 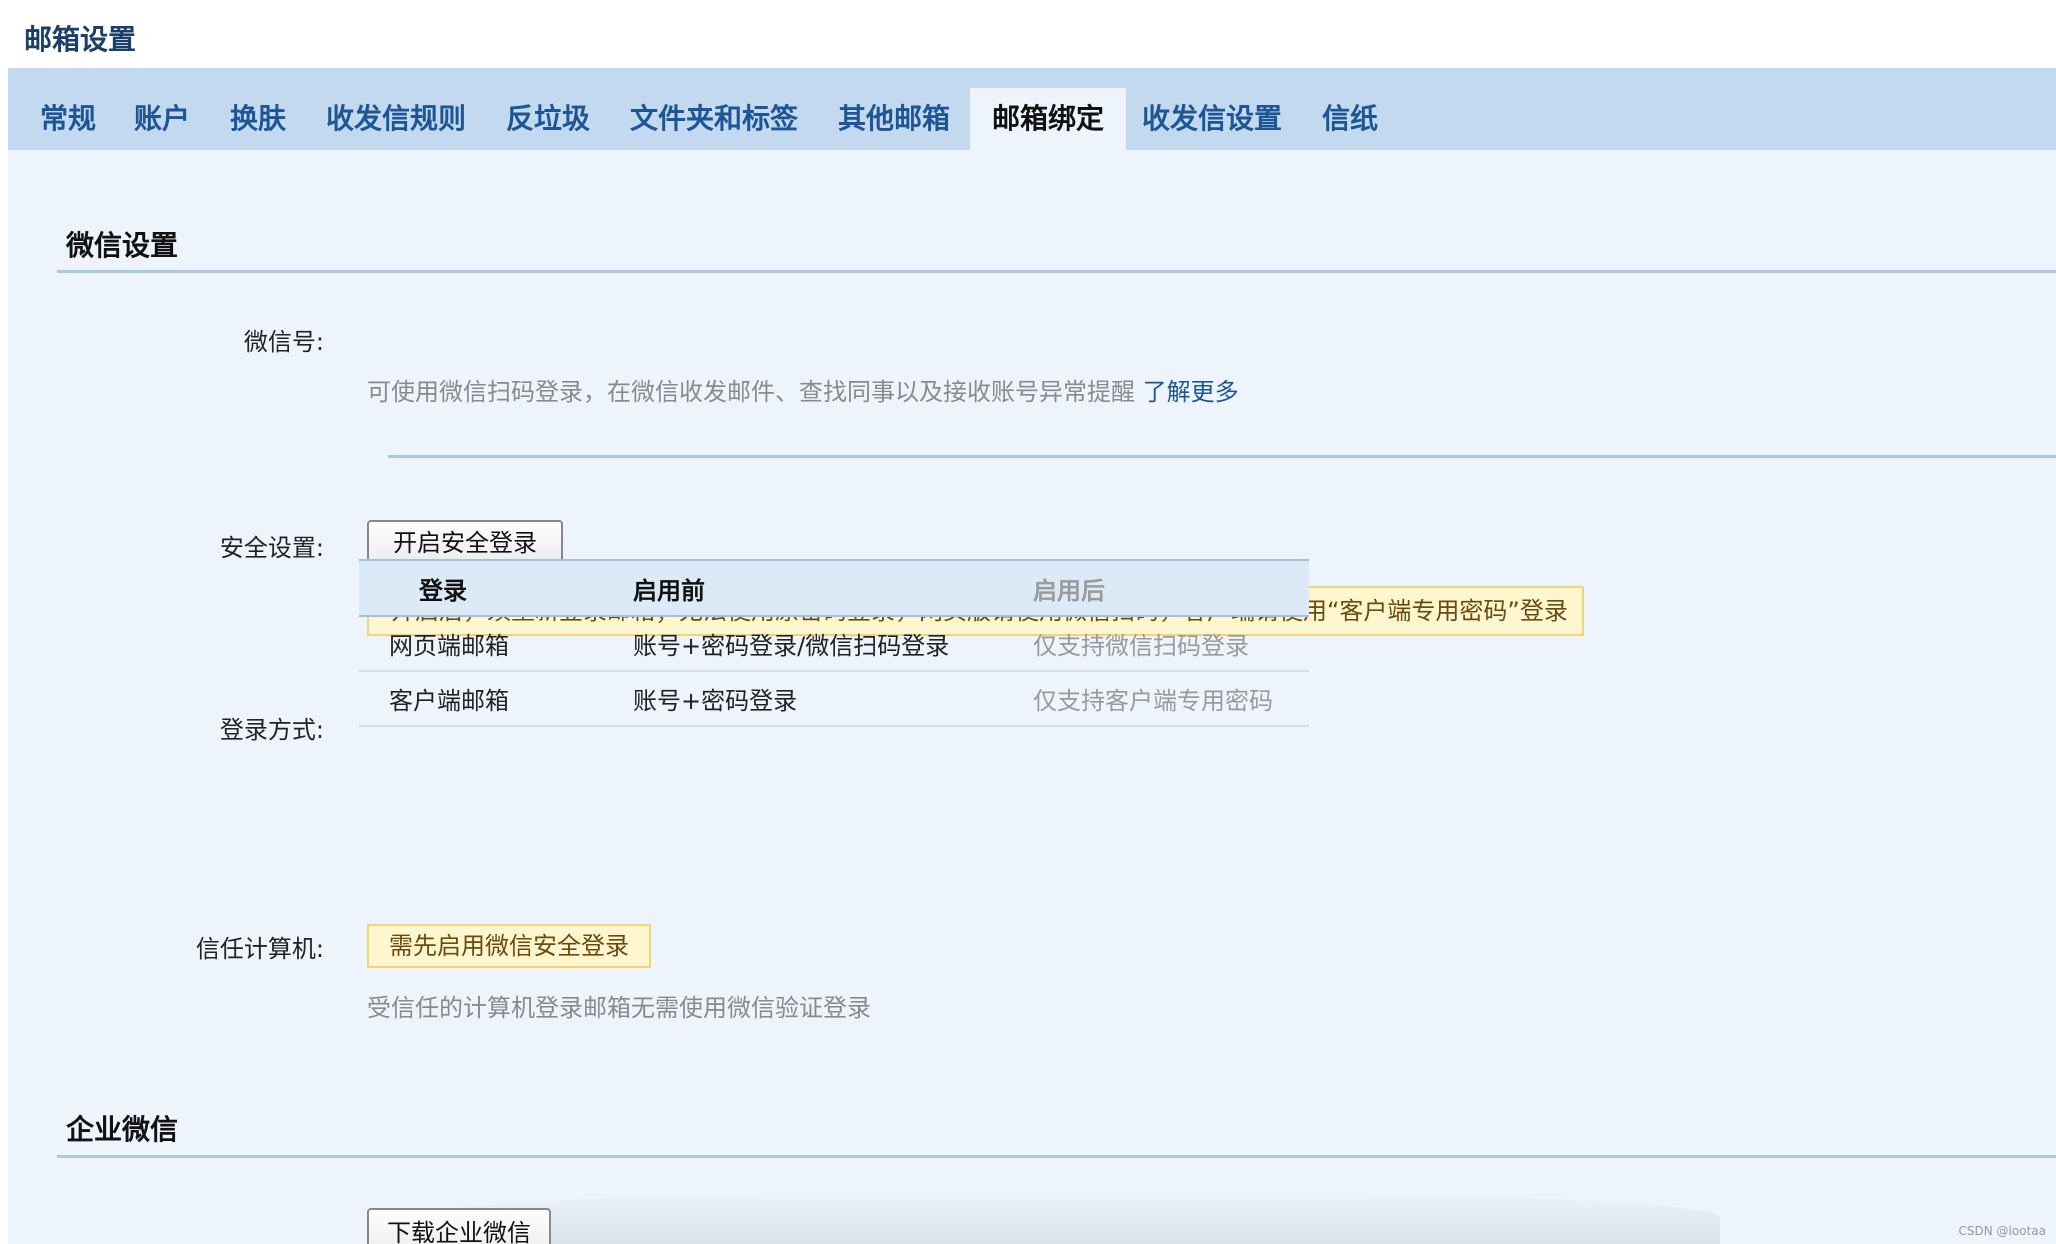 I want to click on tab-general: 常规, so click(x=68, y=119).